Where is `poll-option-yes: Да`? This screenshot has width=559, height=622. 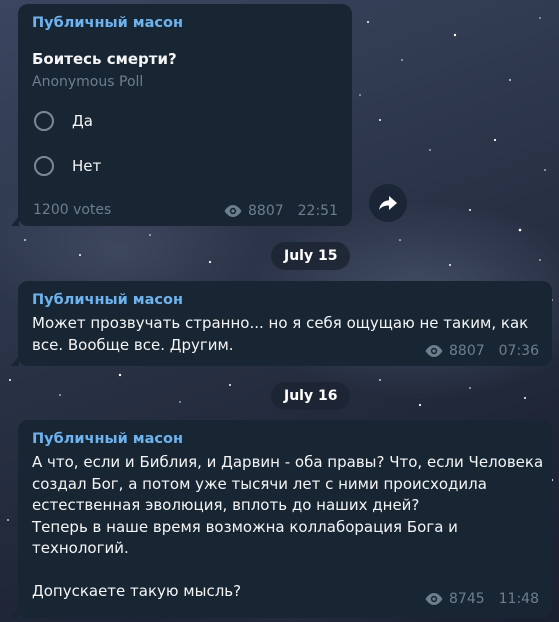 poll-option-yes: Да is located at coordinates (63, 121).